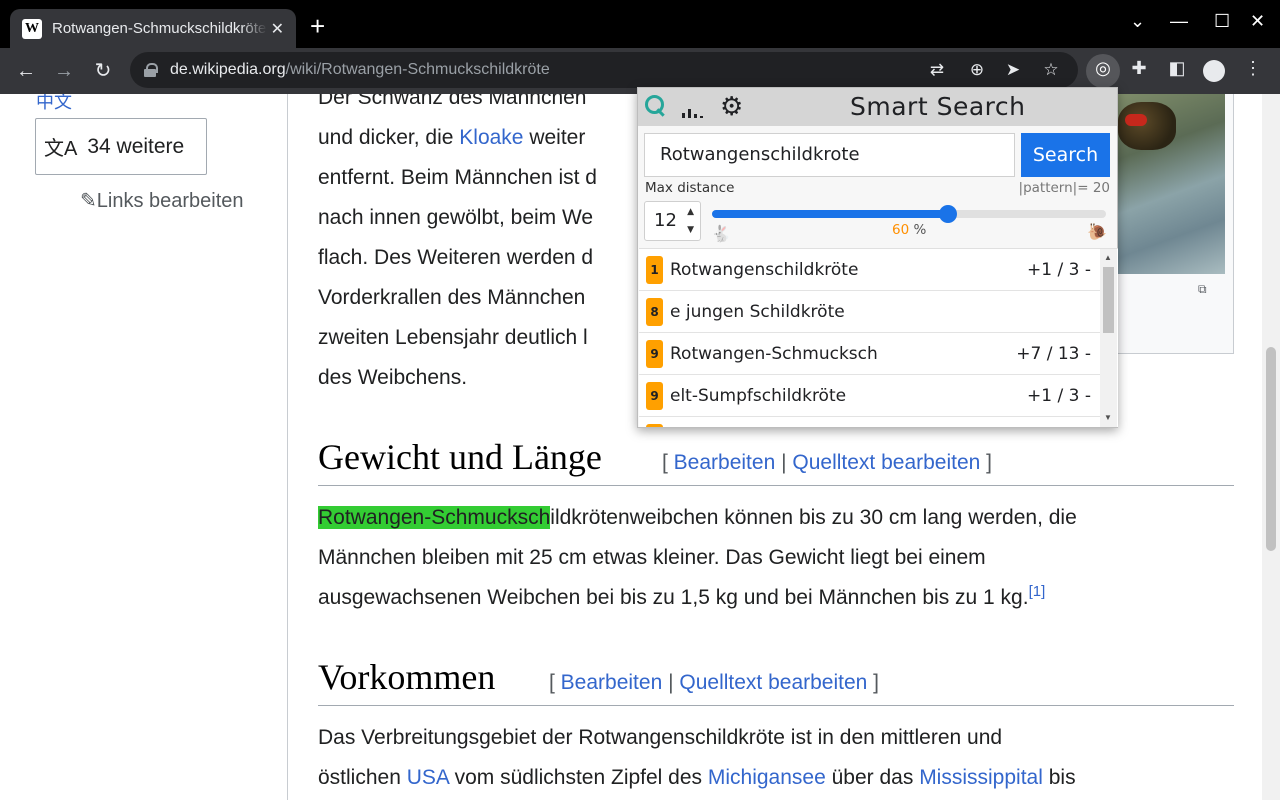 This screenshot has height=800, width=1280. What do you see at coordinates (1108, 417) in the screenshot?
I see `scroll-down-icon: ▼` at bounding box center [1108, 417].